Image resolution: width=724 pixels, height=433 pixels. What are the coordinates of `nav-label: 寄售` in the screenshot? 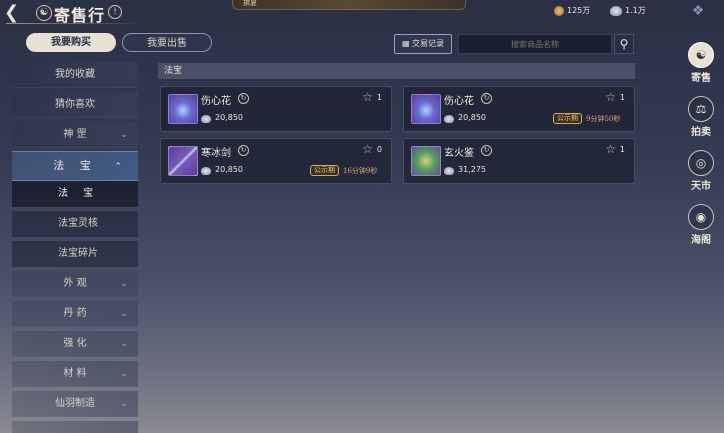 It's located at (701, 78).